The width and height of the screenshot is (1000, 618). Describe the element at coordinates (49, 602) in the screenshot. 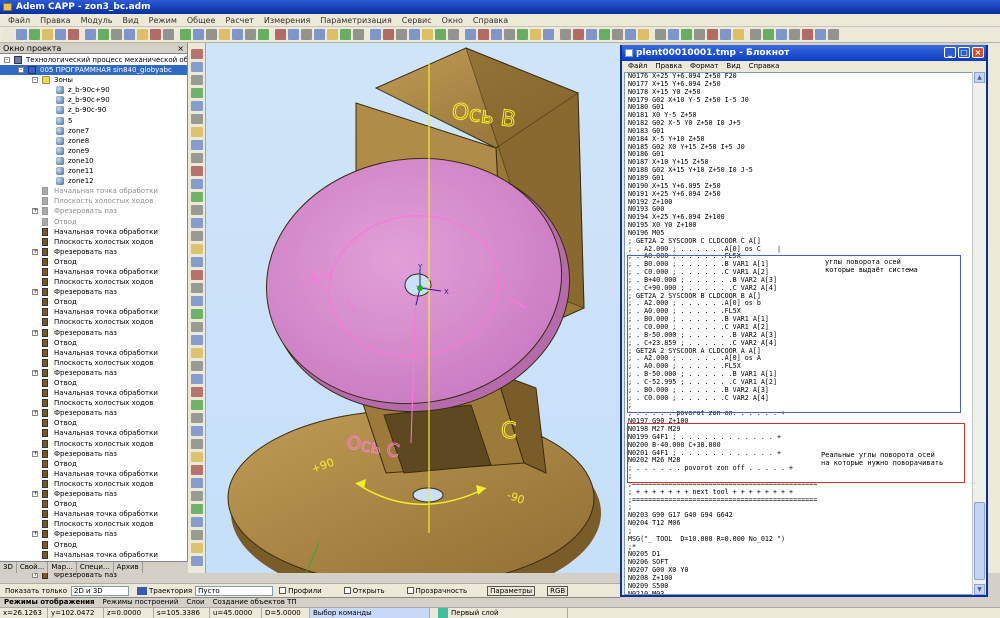

I see `bottom-mode-tab: Режимы отображения` at that location.